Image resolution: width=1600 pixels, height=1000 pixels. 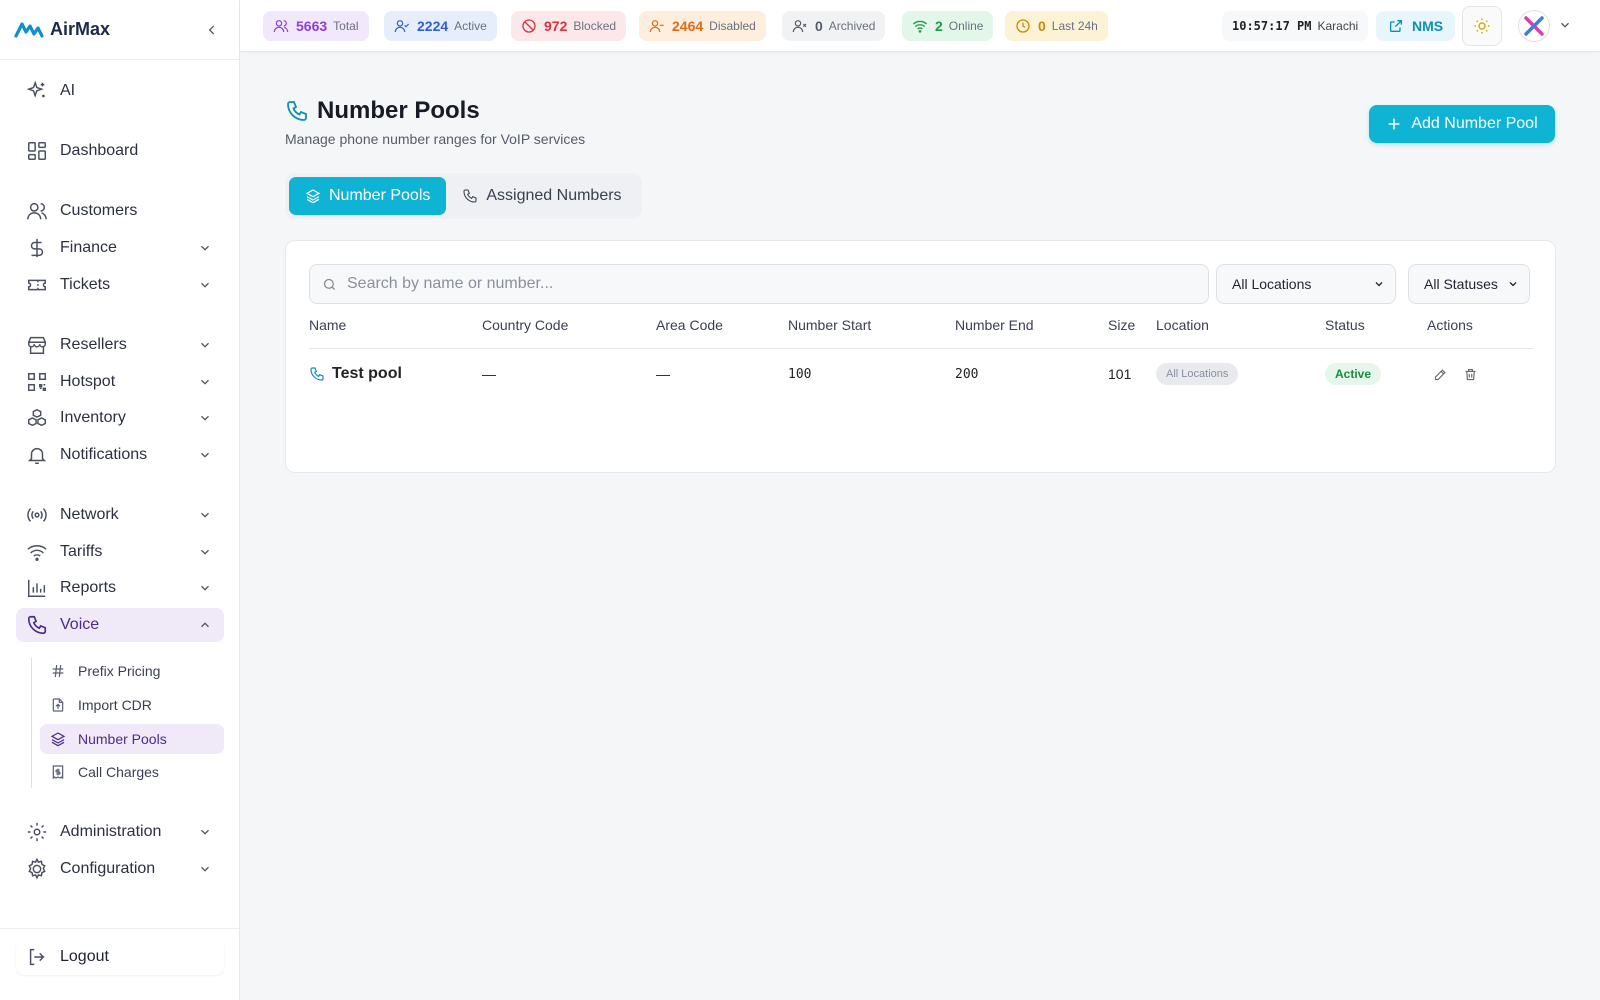 What do you see at coordinates (541, 196) in the screenshot?
I see `tab-assigned-numbers: Assigned Numbers` at bounding box center [541, 196].